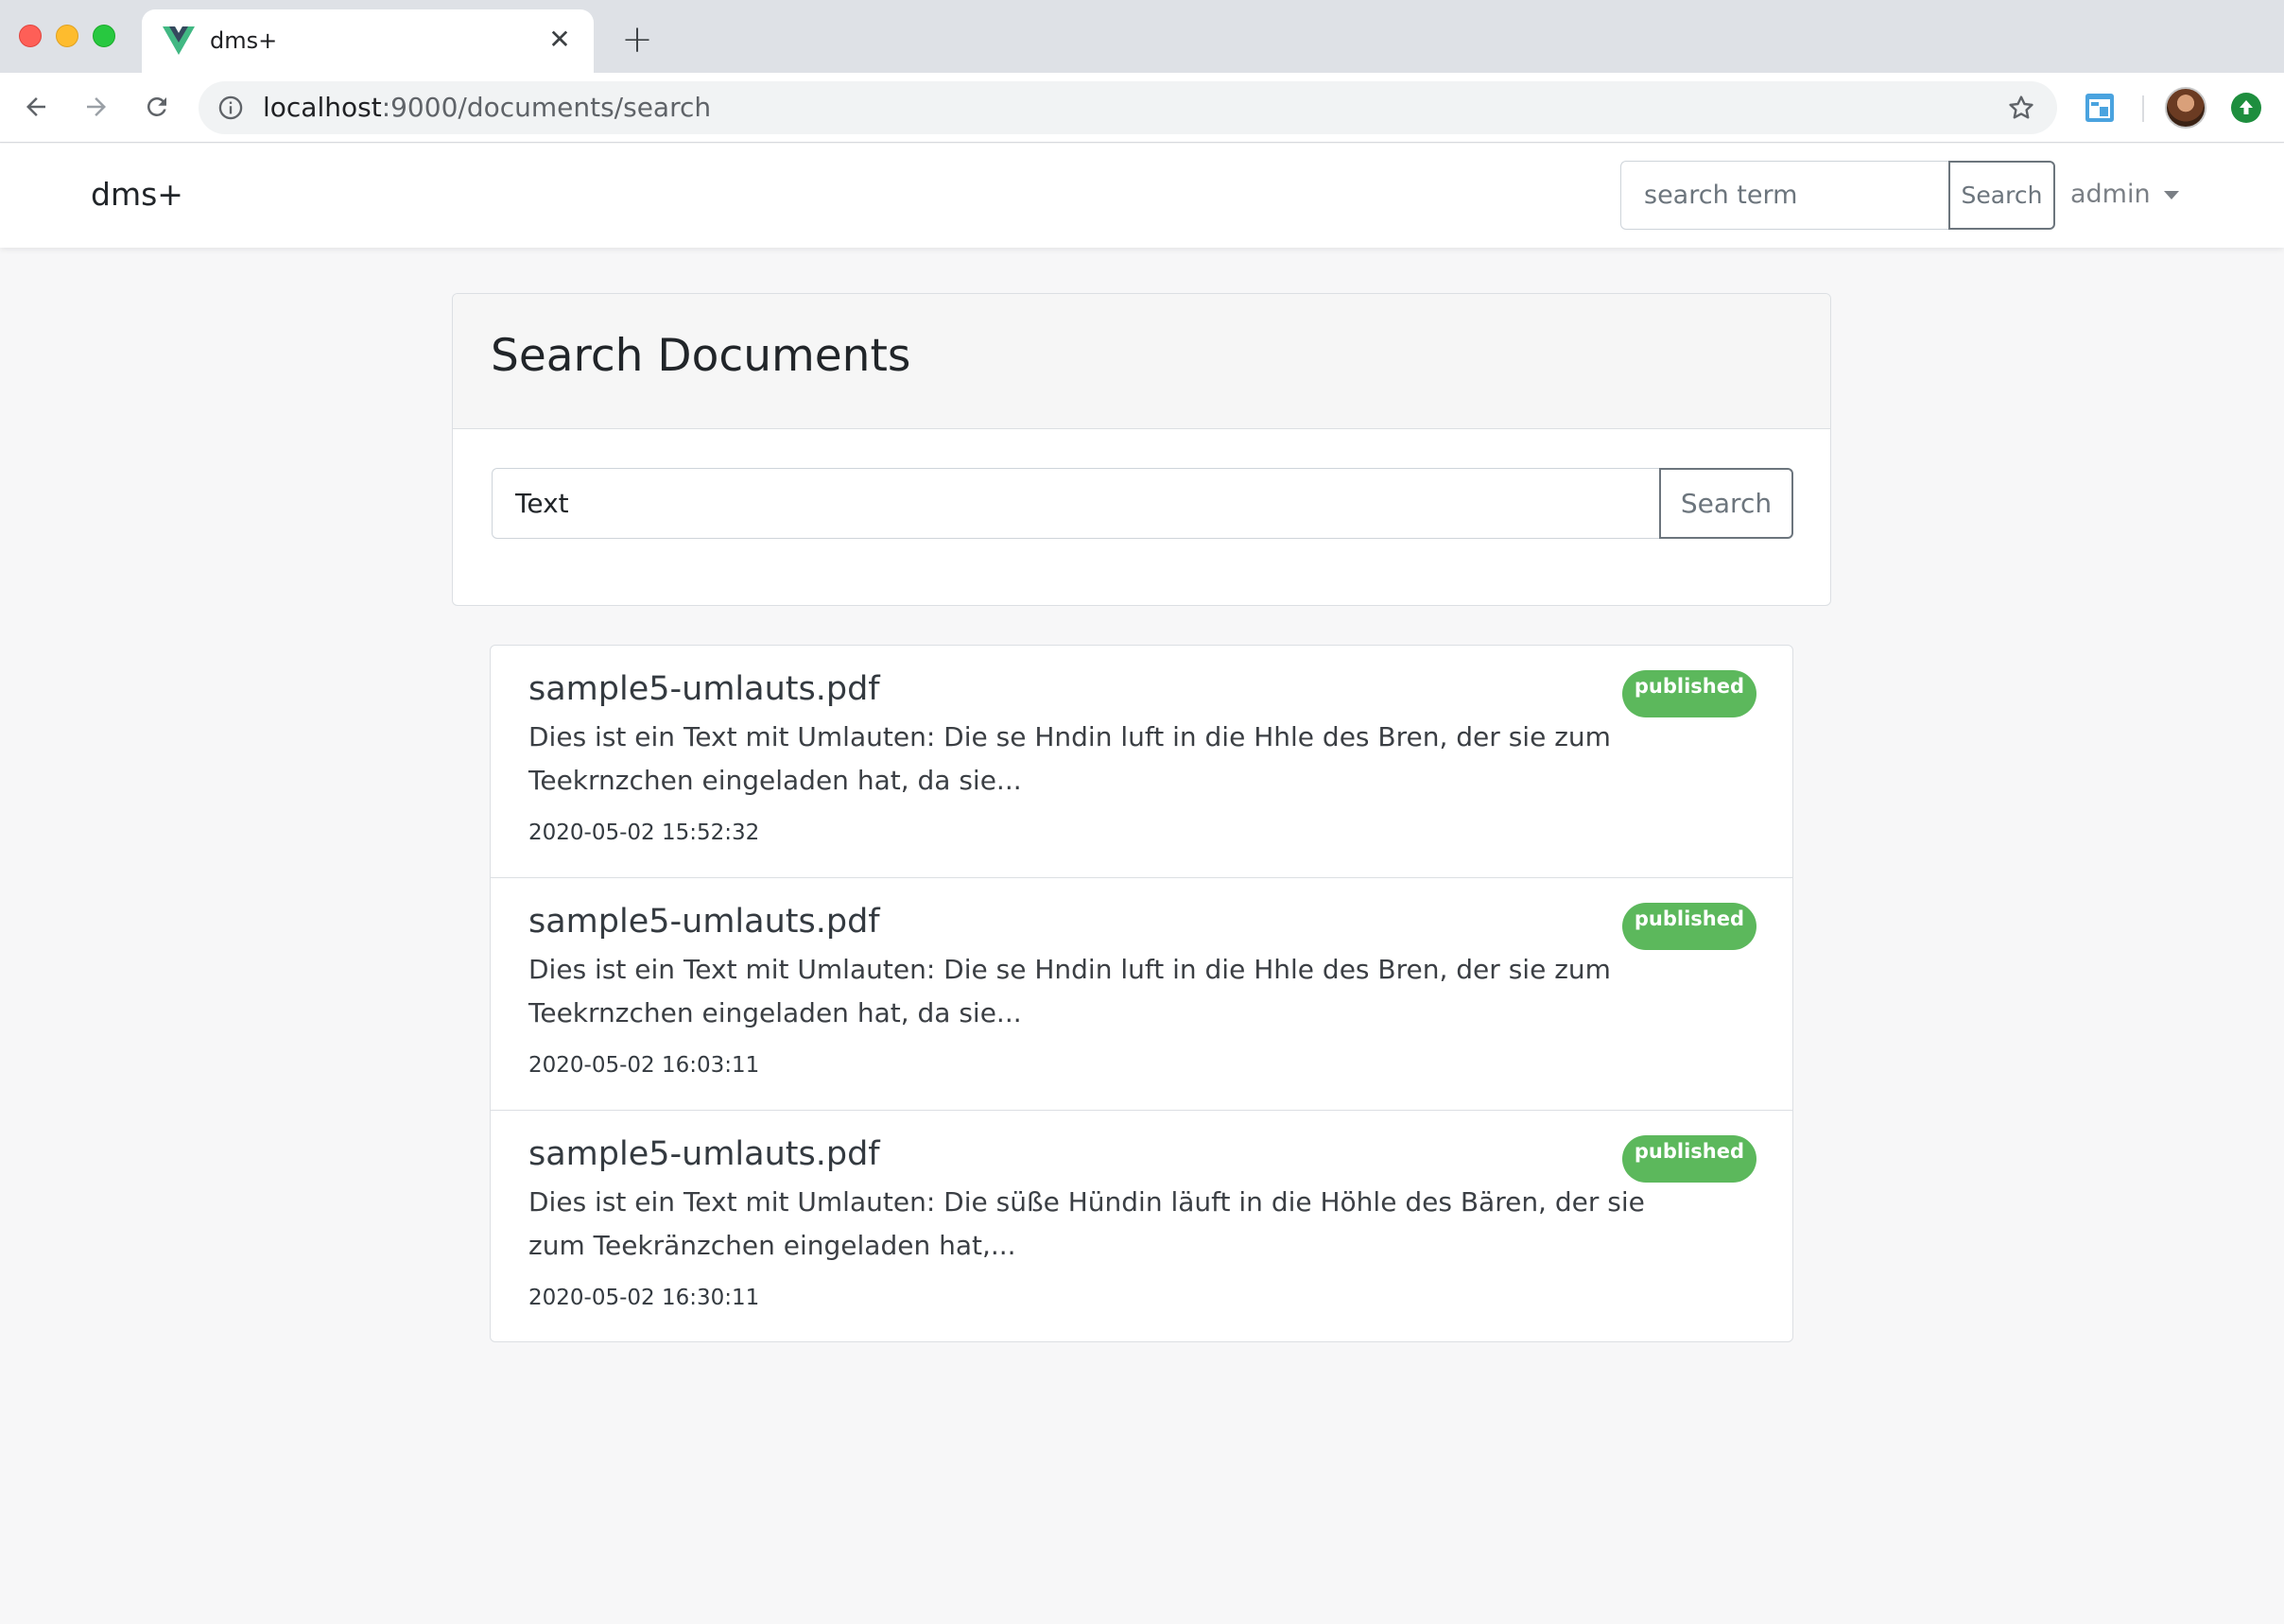 This screenshot has height=1624, width=2284. What do you see at coordinates (179, 40) in the screenshot?
I see `vue-favicon-icon` at bounding box center [179, 40].